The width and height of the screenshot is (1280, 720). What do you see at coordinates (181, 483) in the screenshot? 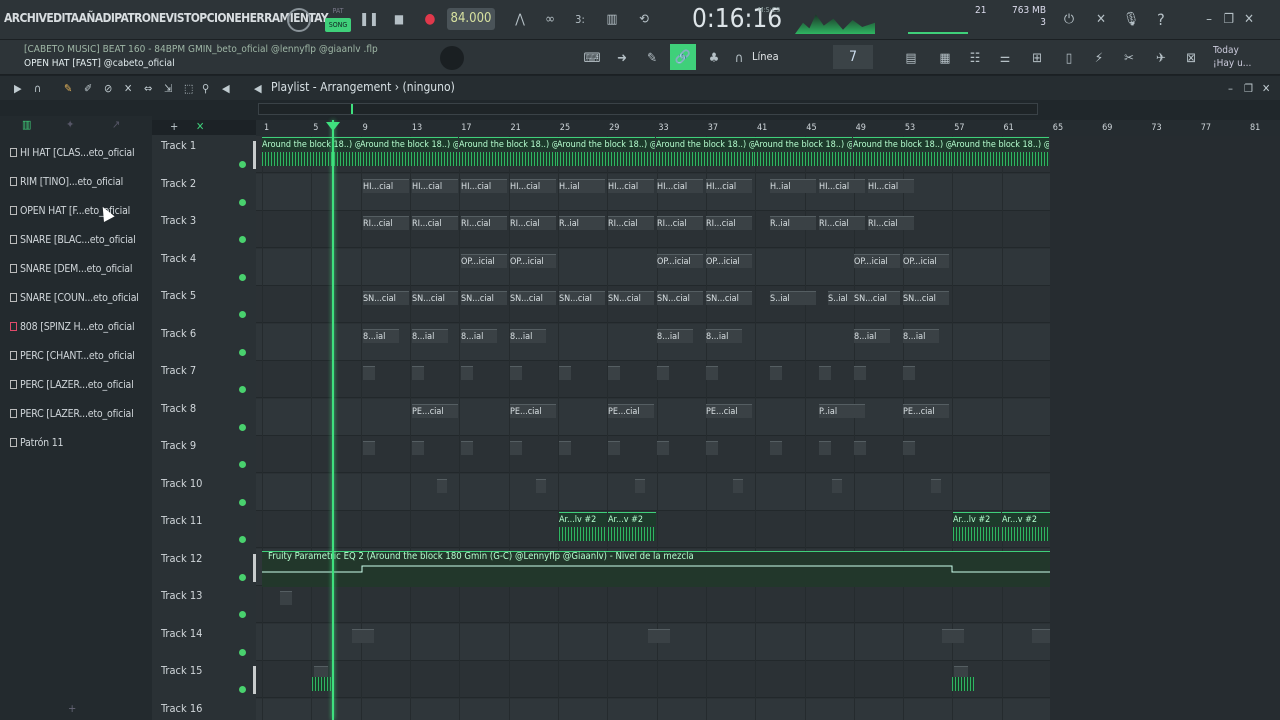
I see `track-name: Track 10` at bounding box center [181, 483].